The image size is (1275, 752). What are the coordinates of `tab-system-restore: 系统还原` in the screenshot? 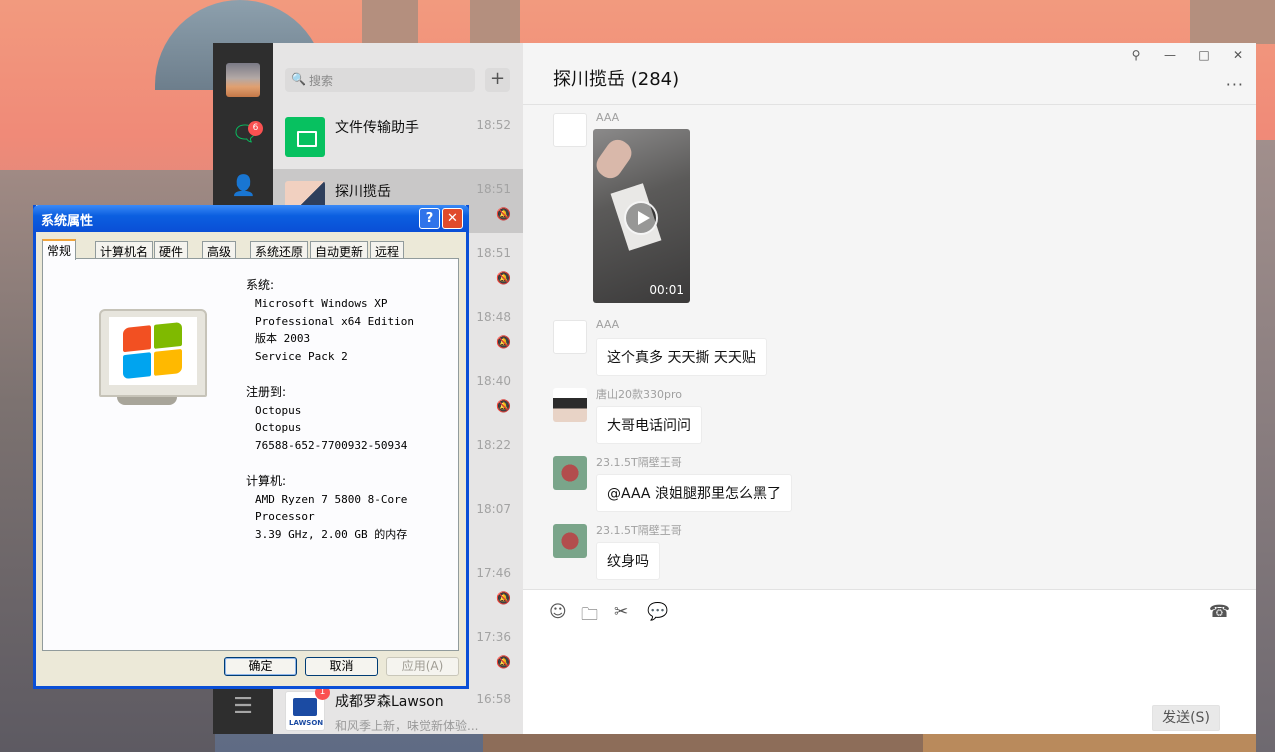 It's located at (279, 250).